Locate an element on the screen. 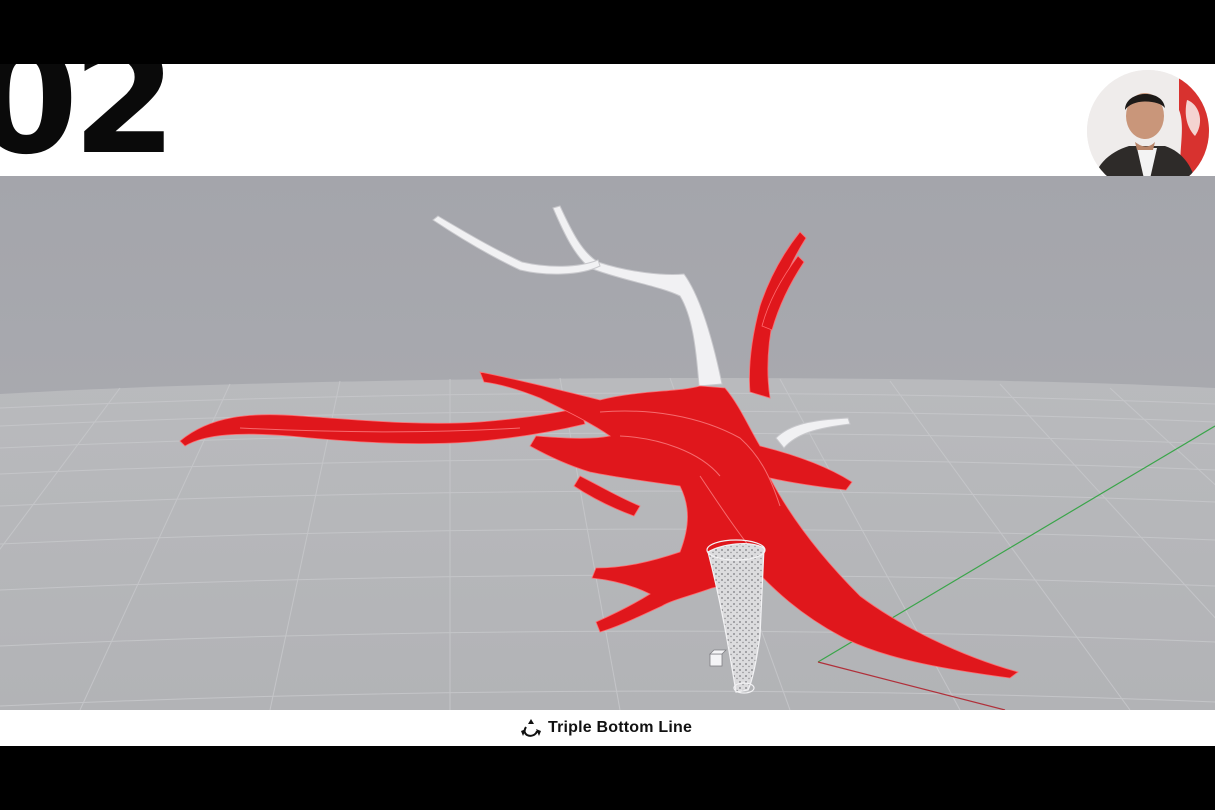  brand-logo: Triple Bottom Line is located at coordinates (606, 728).